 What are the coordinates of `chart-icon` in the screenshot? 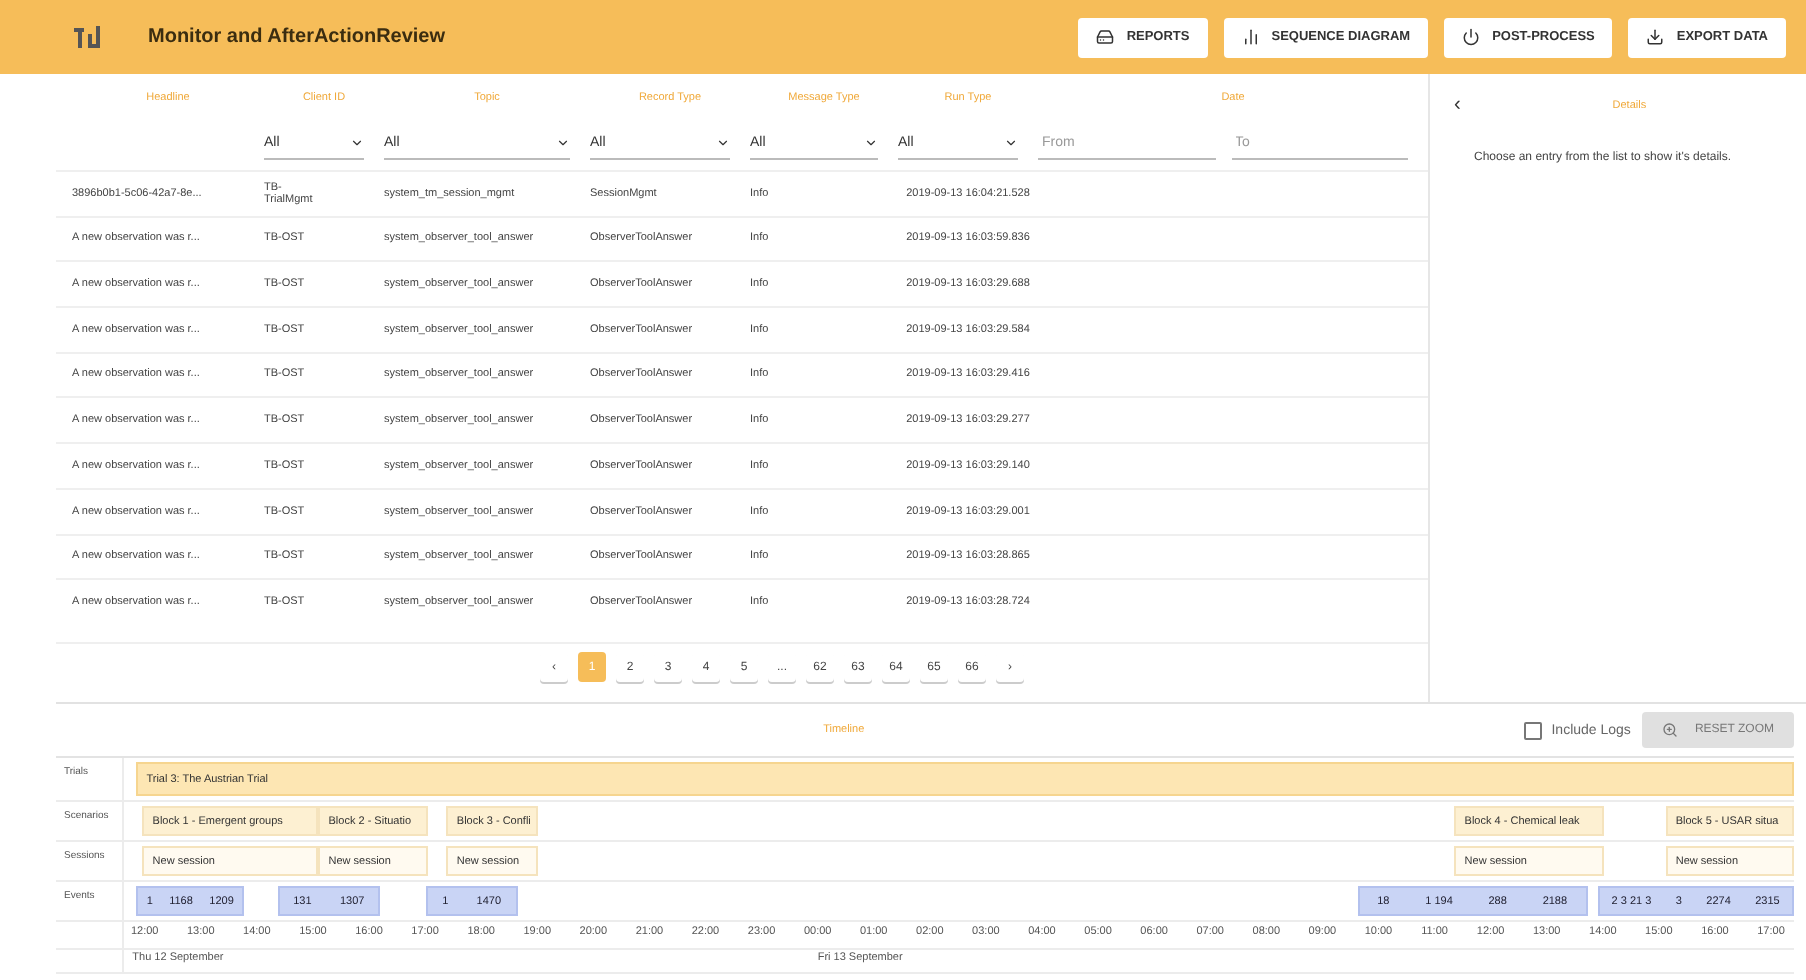 It's located at (1250, 37).